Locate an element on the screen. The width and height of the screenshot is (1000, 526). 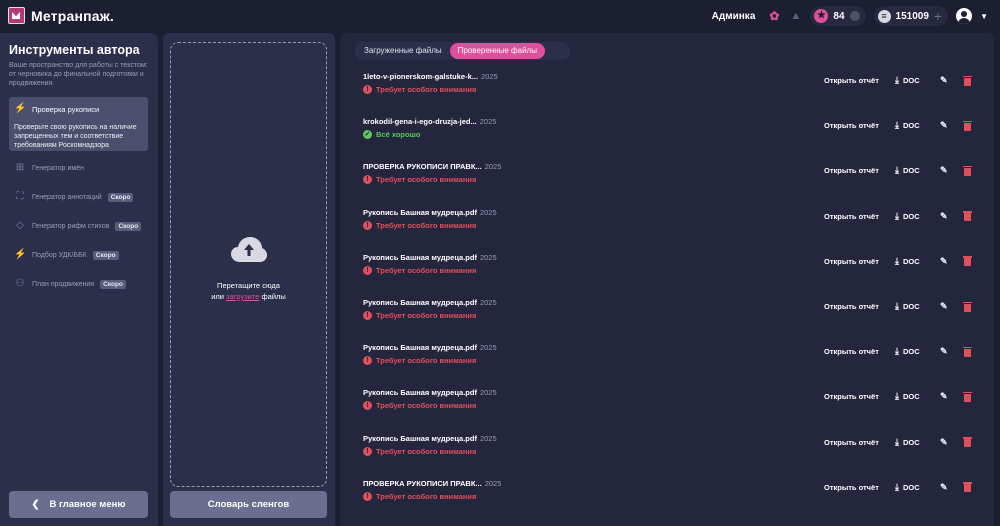
upload-link: загрузите is located at coordinates (242, 296).